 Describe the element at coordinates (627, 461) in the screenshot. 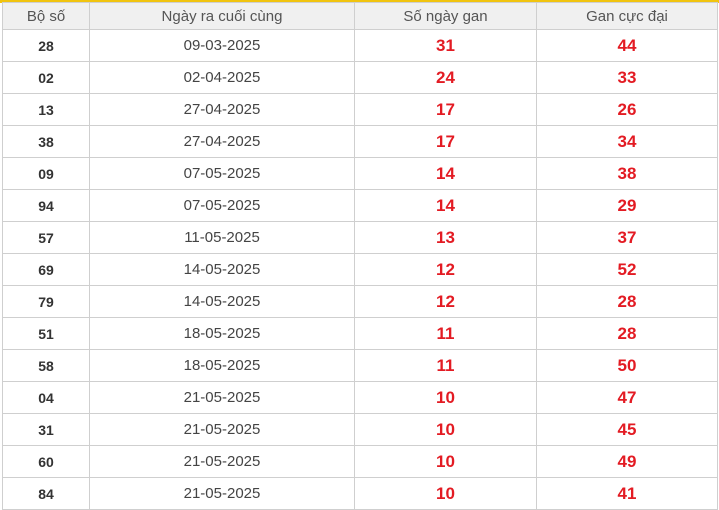

I see `cell-gan-cuc-dai: 49` at that location.